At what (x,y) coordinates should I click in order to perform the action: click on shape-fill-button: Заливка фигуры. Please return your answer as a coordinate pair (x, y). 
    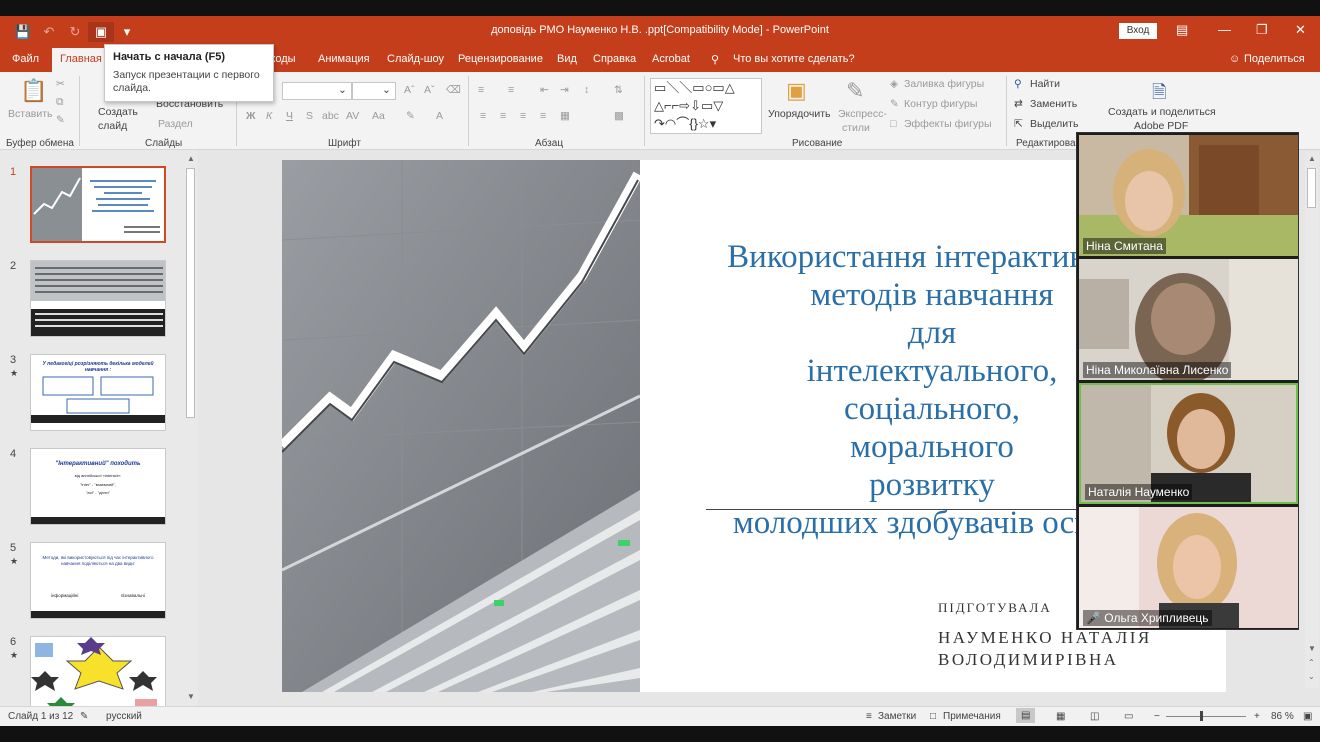
    Looking at the image, I should click on (944, 84).